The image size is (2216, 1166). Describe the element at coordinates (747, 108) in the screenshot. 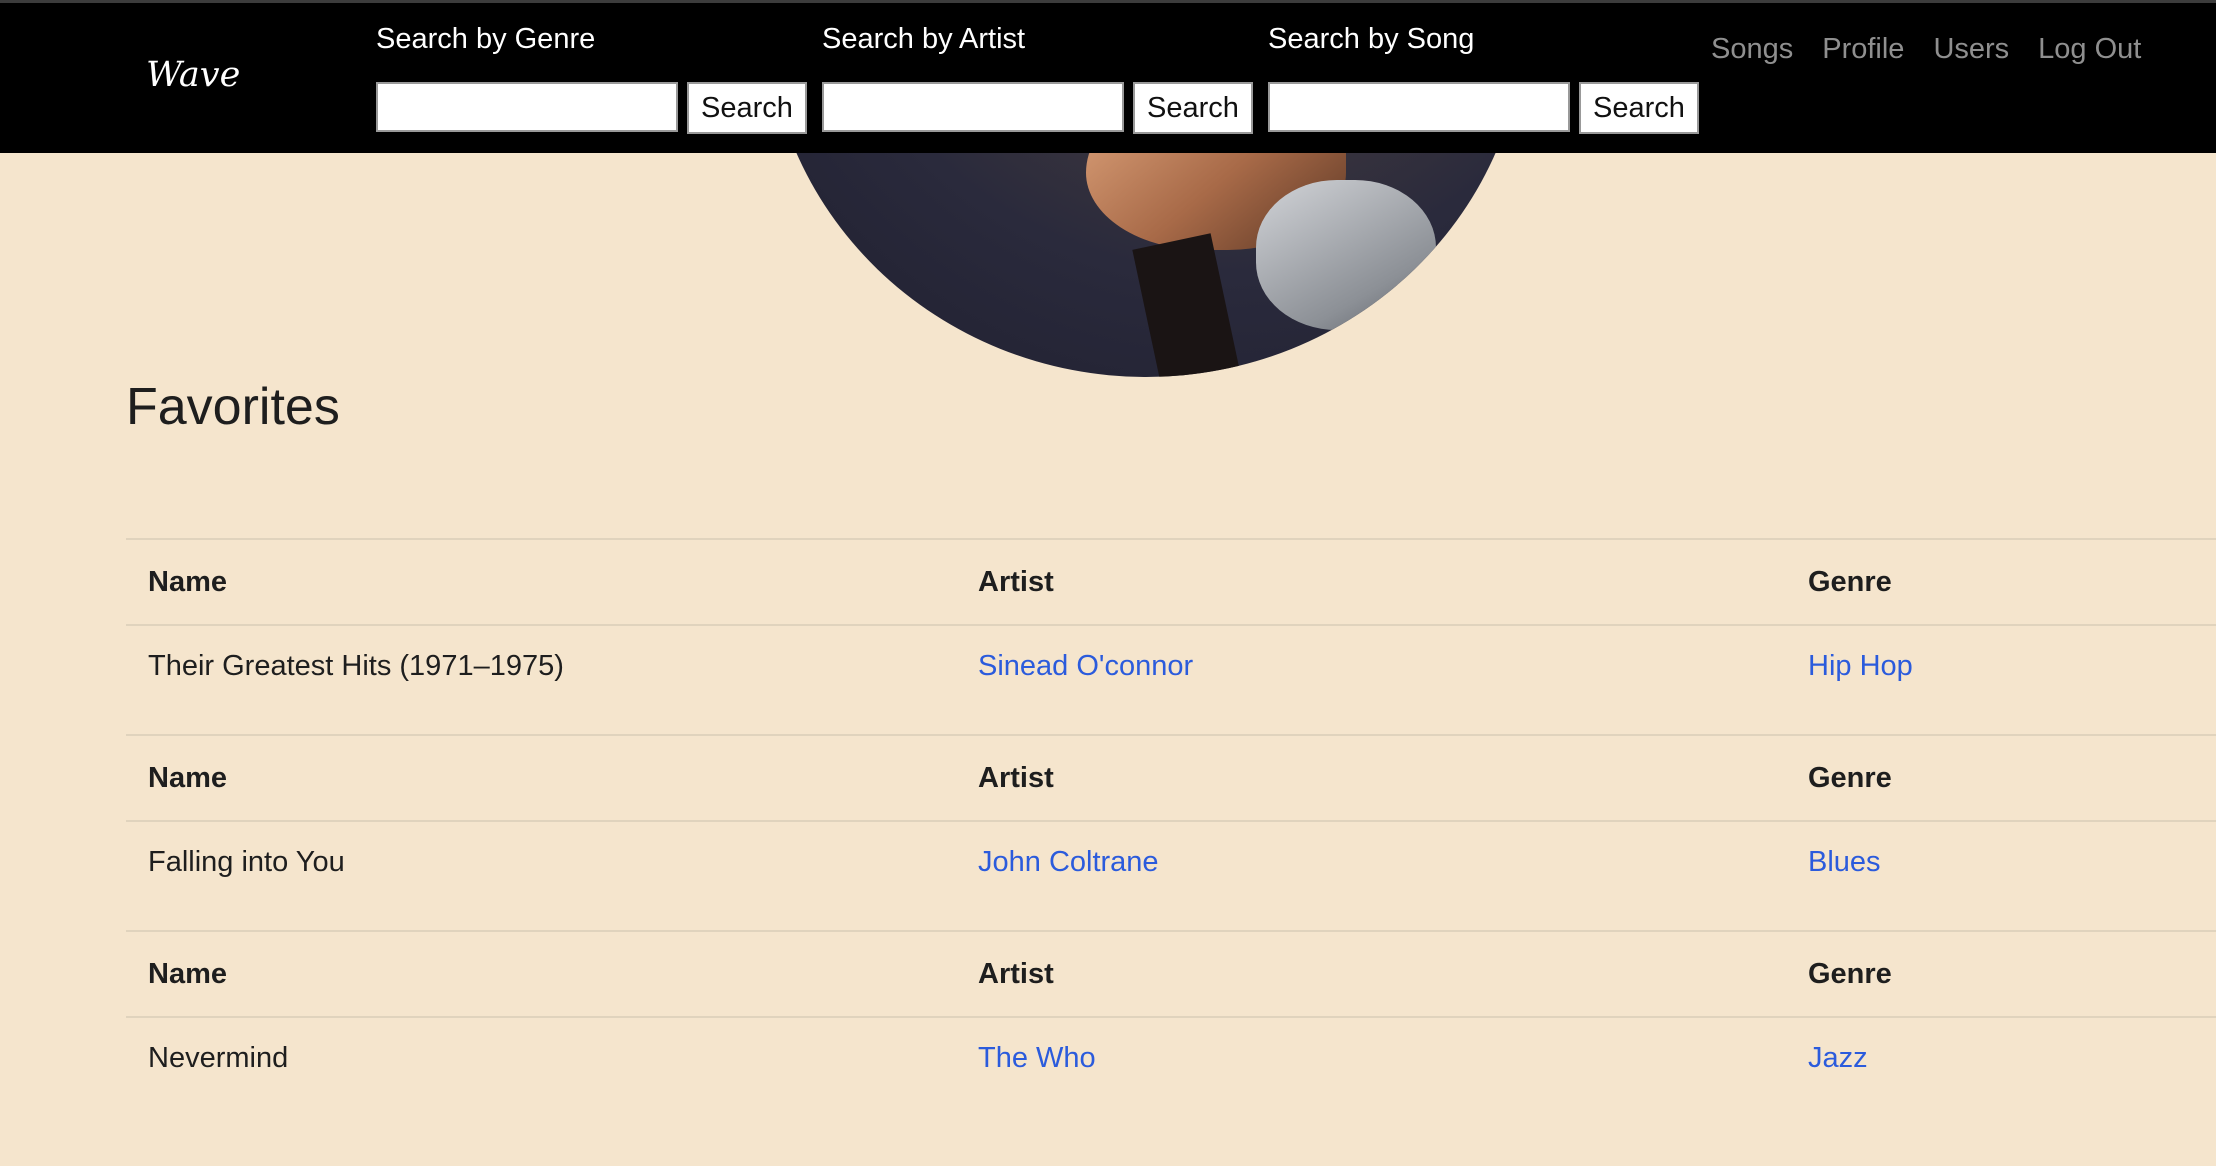

I see `genre-search-button: Search` at that location.